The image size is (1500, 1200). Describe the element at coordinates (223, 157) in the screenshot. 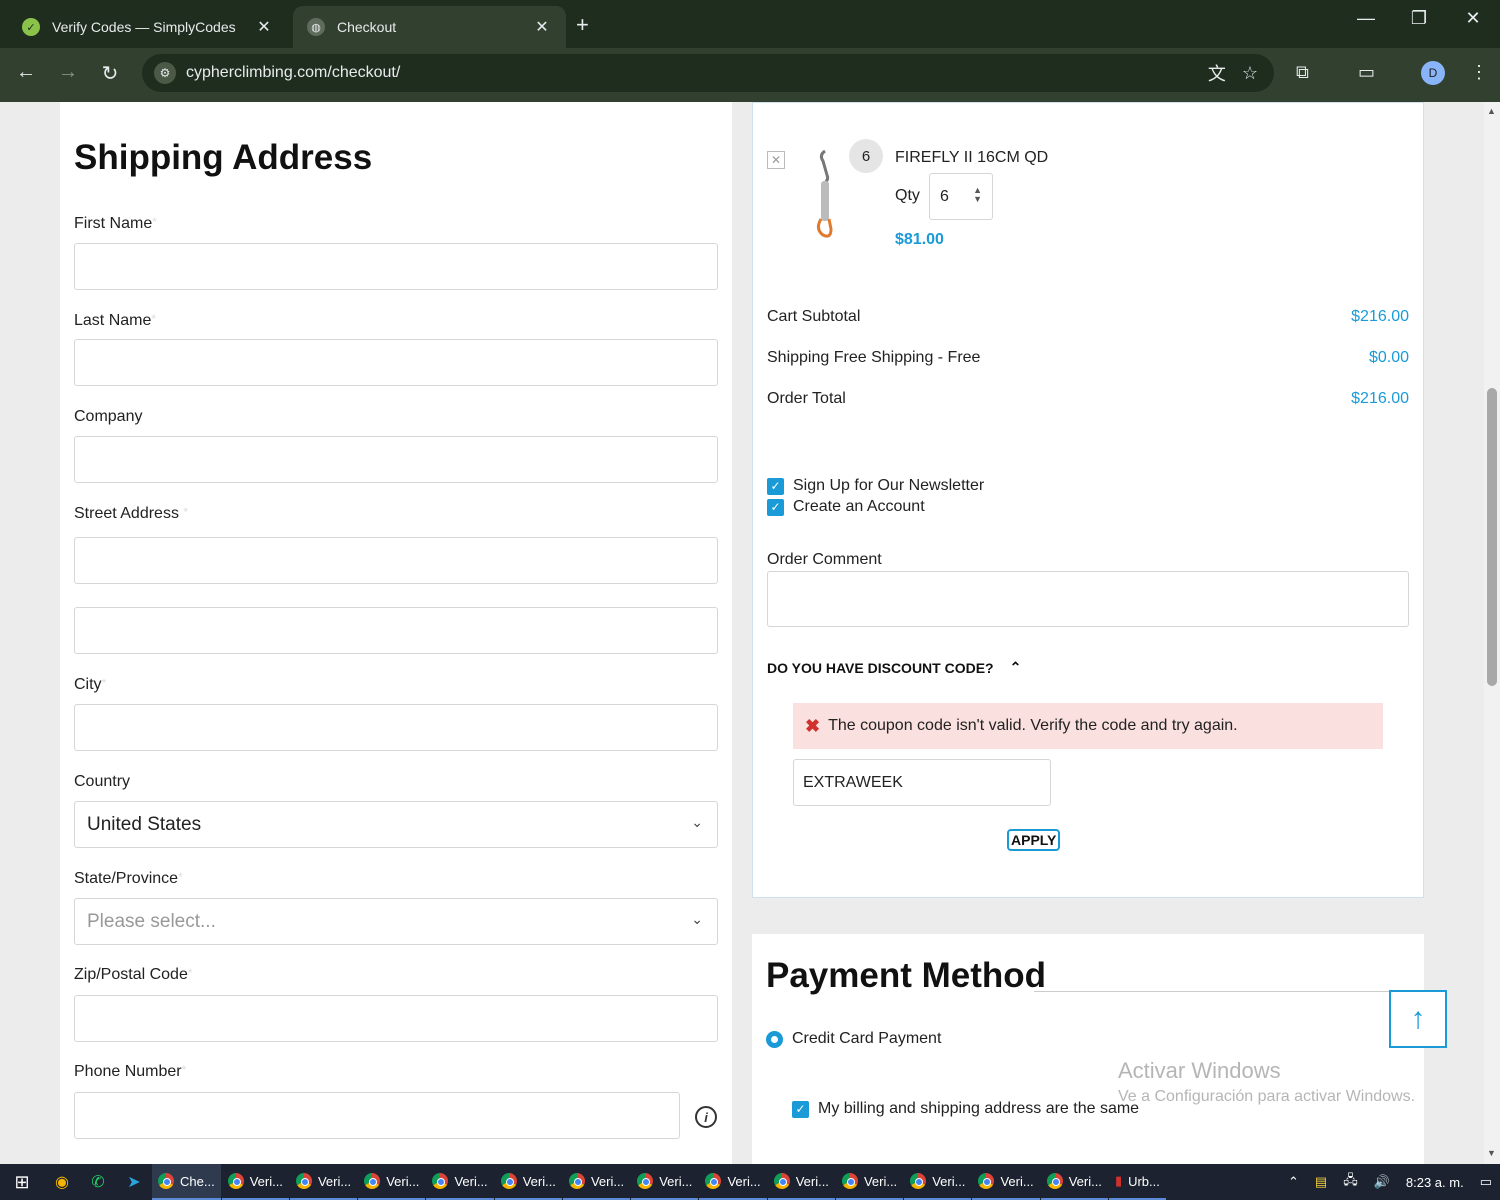

I see `page-title: Shipping Address` at that location.